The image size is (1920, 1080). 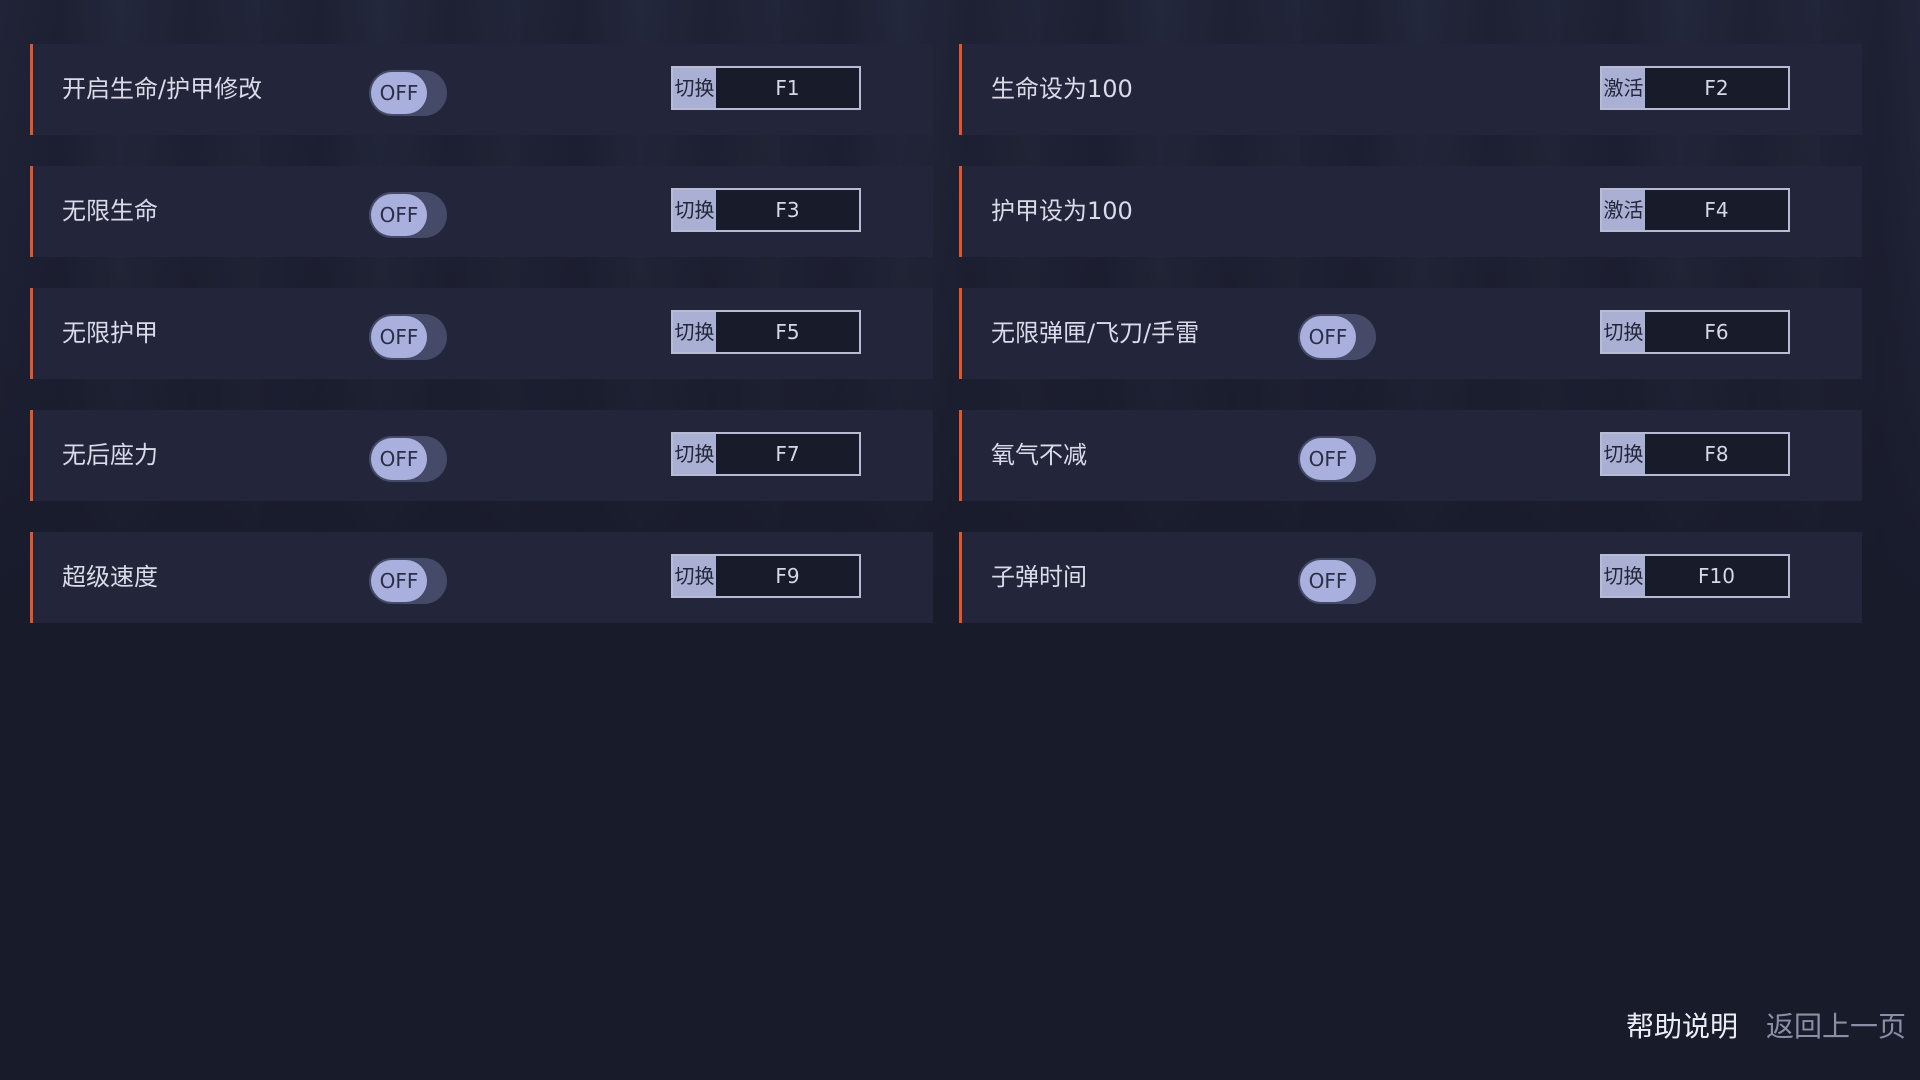 What do you see at coordinates (110, 455) in the screenshot?
I see `option-label: 无后座力` at bounding box center [110, 455].